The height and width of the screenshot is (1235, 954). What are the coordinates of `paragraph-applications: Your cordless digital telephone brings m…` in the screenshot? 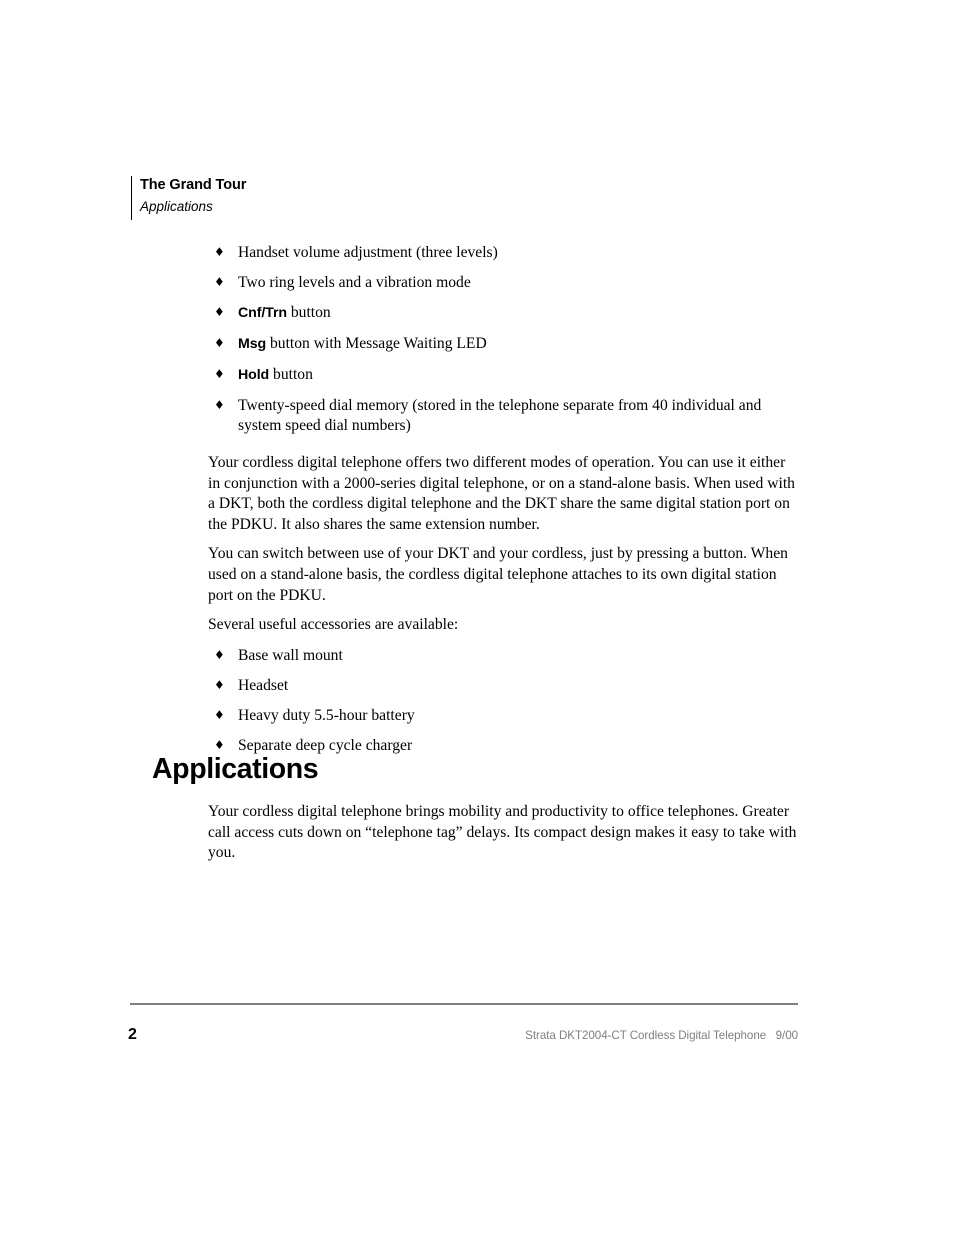 It's located at (502, 832).